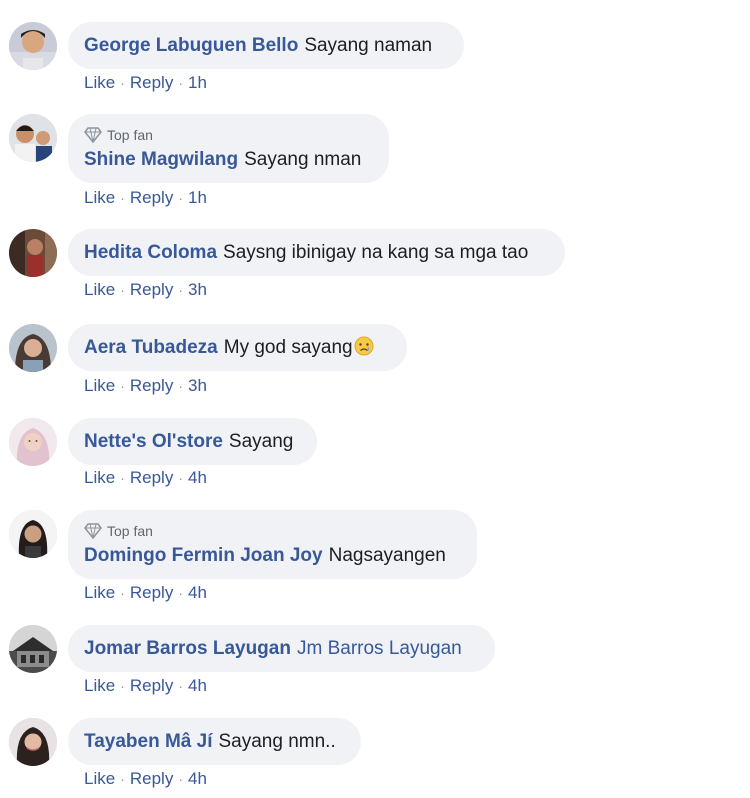 The height and width of the screenshot is (798, 750). Describe the element at coordinates (203, 555) in the screenshot. I see `comment-author-link: Domingo Fermin Joan Joy` at that location.